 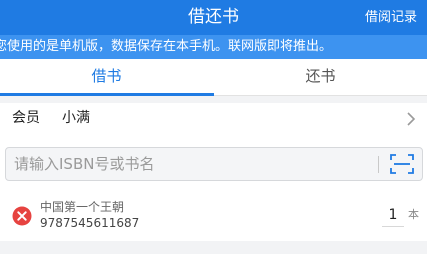 What do you see at coordinates (393, 215) in the screenshot?
I see `quantity-field: 1` at bounding box center [393, 215].